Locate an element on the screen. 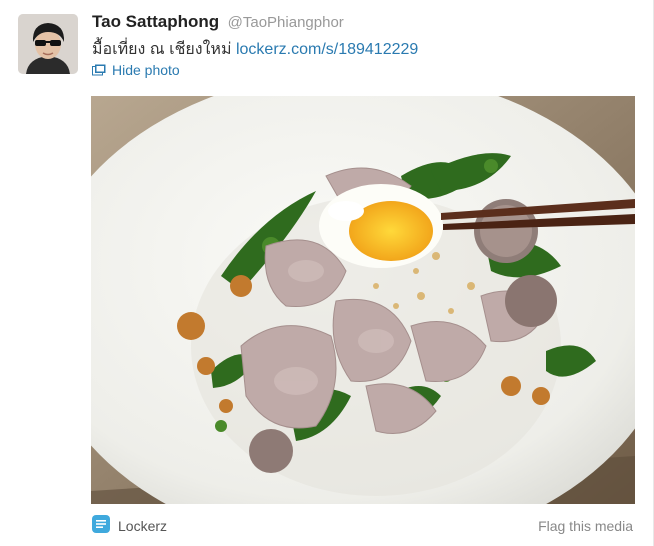 The image size is (654, 546). photo-icon is located at coordinates (99, 70).